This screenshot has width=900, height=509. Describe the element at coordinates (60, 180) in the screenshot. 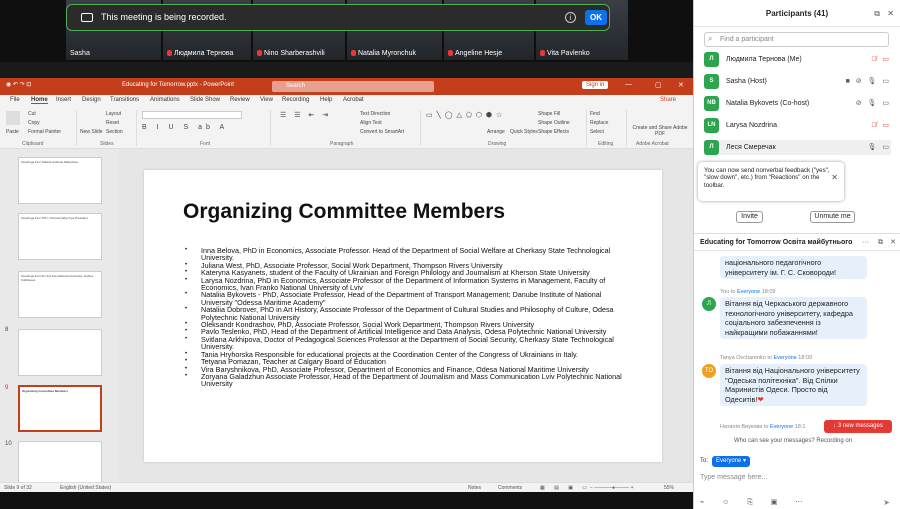

I see `slide-thumbnail: Greetings from Tatiana Andreas Makydova` at that location.